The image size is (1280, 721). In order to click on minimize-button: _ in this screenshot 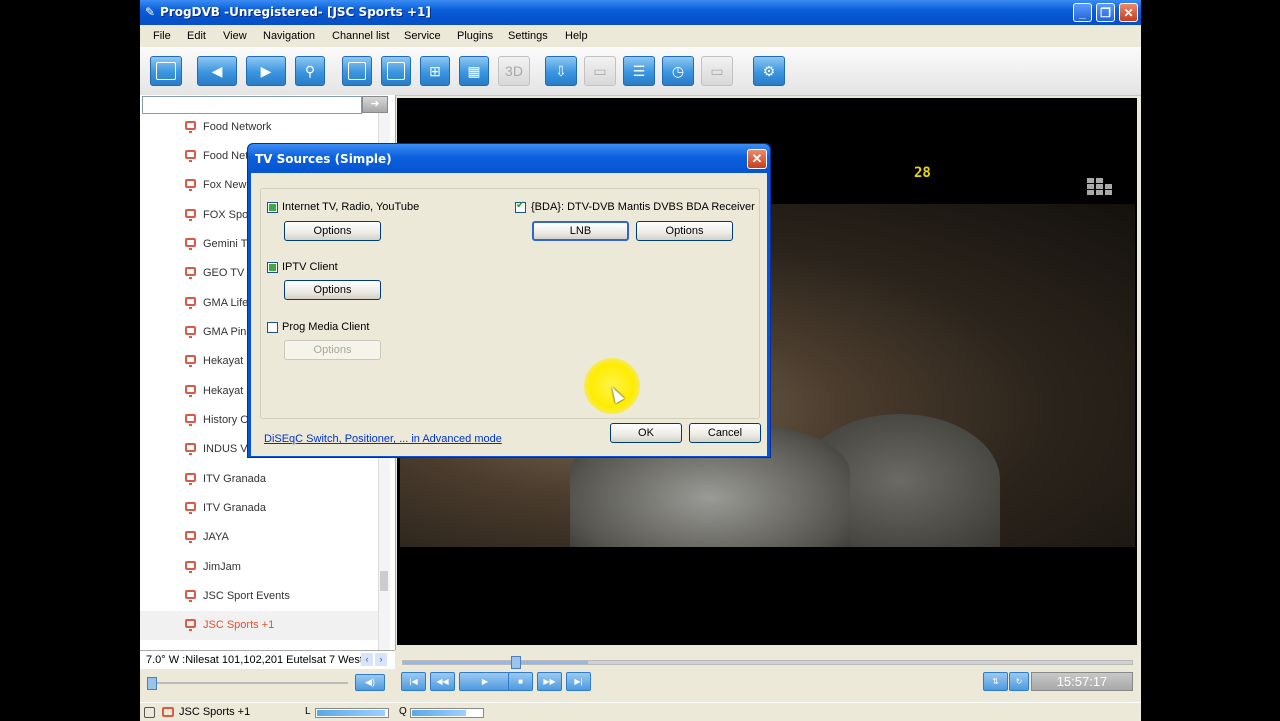, I will do `click(1082, 12)`.